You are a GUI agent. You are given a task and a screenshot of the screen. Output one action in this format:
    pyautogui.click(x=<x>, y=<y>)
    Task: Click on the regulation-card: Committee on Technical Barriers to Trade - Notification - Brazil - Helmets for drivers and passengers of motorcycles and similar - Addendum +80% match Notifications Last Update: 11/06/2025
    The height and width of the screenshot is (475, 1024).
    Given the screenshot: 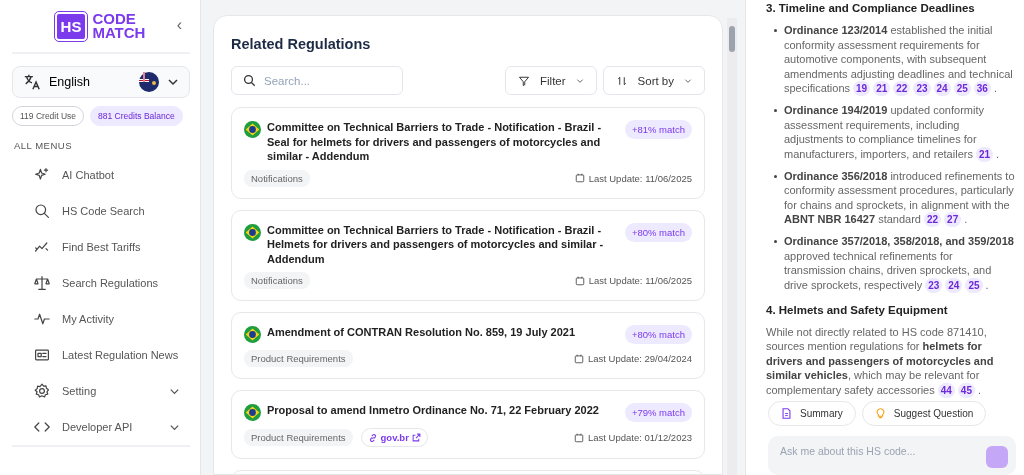 What is the action you would take?
    pyautogui.click(x=468, y=255)
    